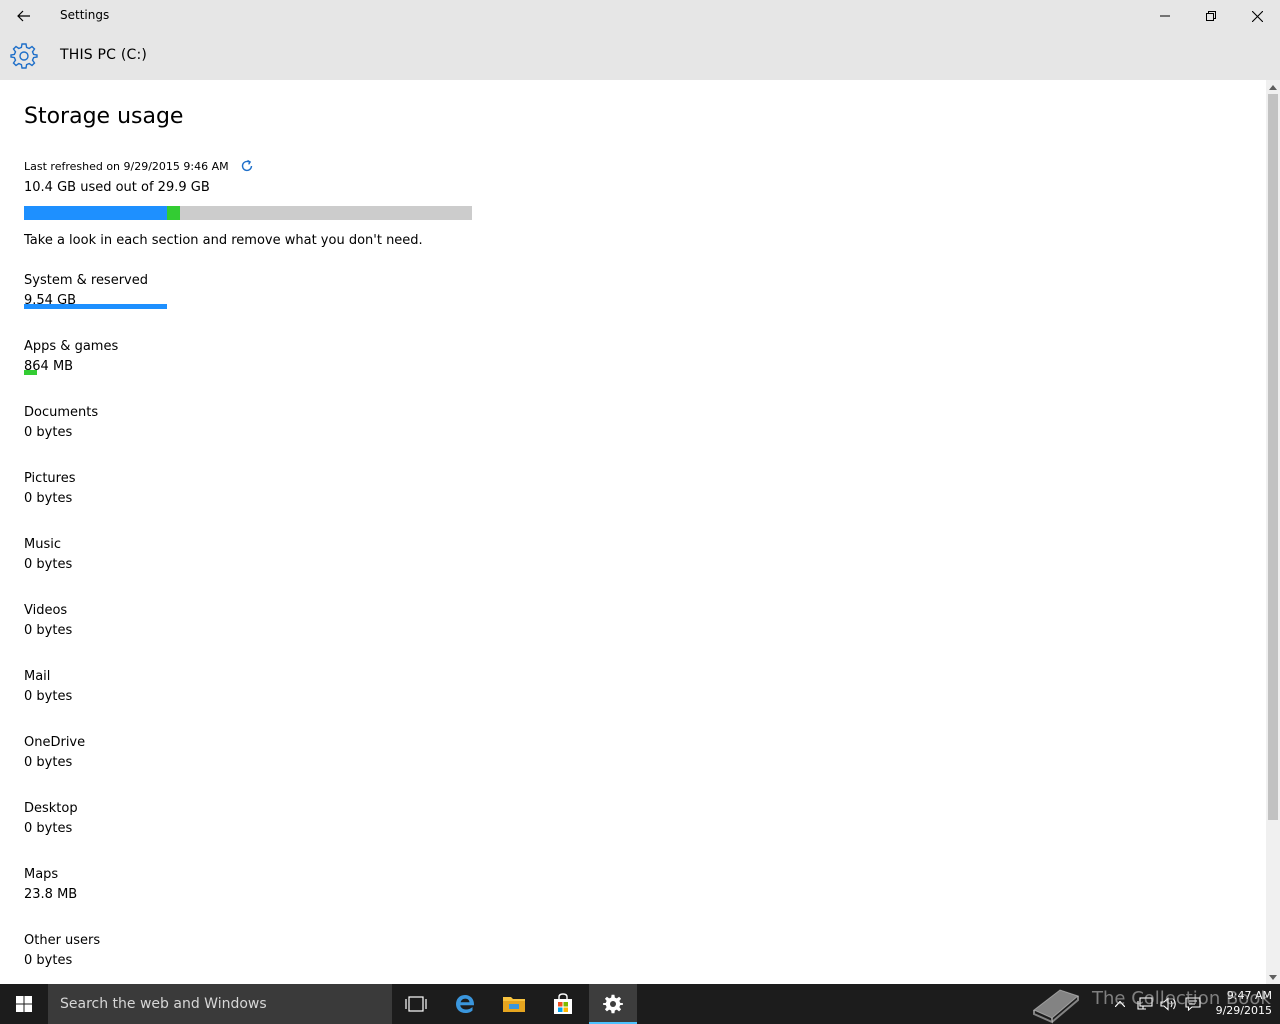  What do you see at coordinates (86, 280) in the screenshot?
I see `category-name: System & reserved` at bounding box center [86, 280].